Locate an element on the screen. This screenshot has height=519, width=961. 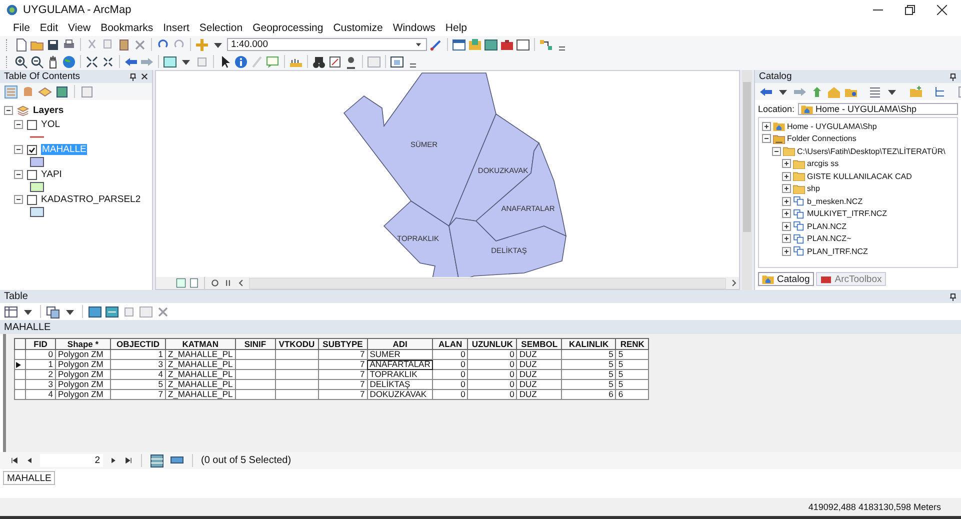
model-icon is located at coordinates (546, 45).